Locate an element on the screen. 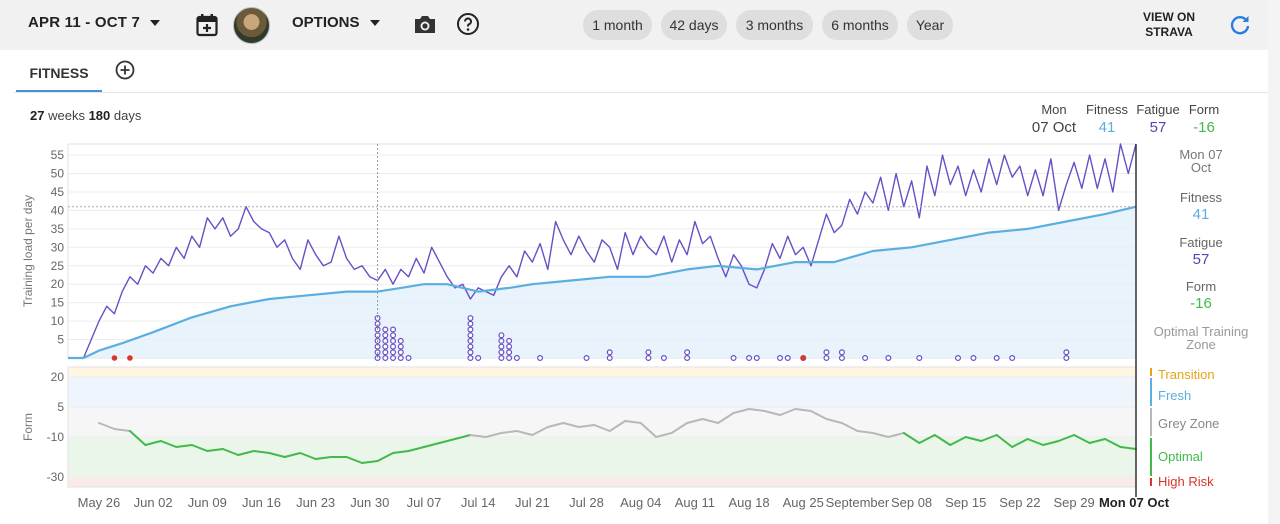 The width and height of the screenshot is (1280, 524). sidebar-fatigue: Fatigue 57 is located at coordinates (1201, 252).